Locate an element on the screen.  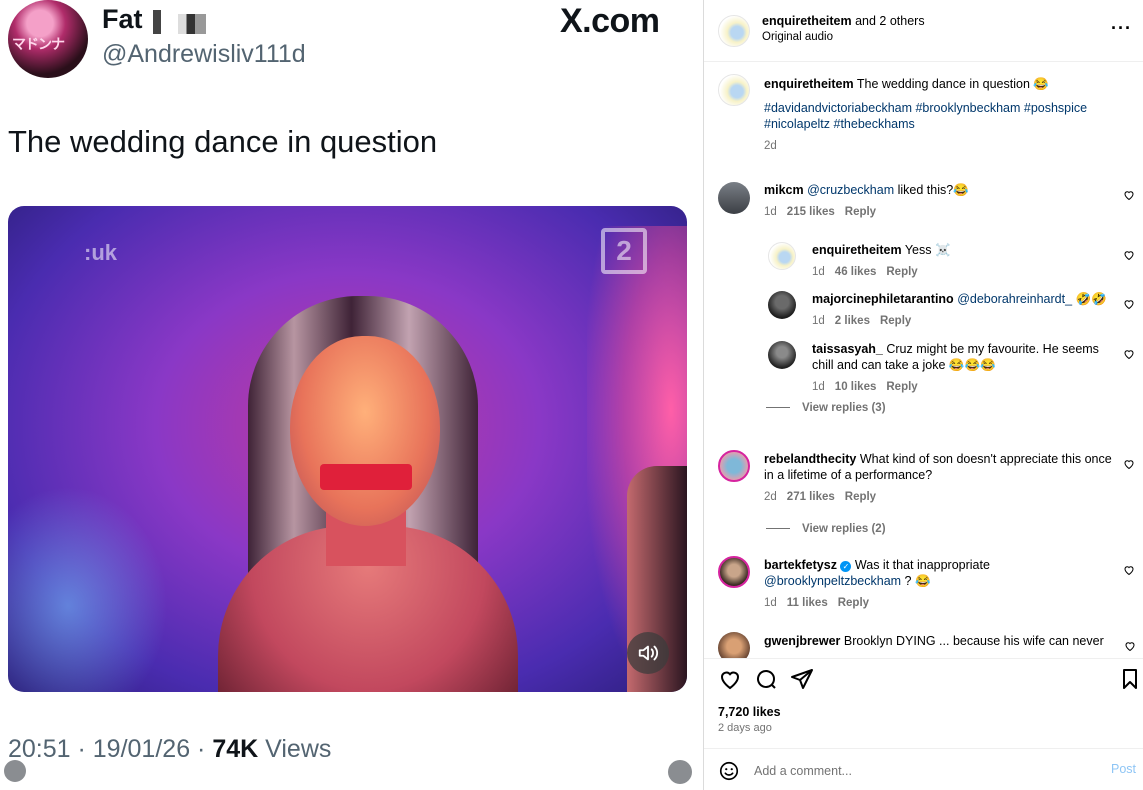
view-replies-label: View replies (3) is located at coordinates (844, 408).